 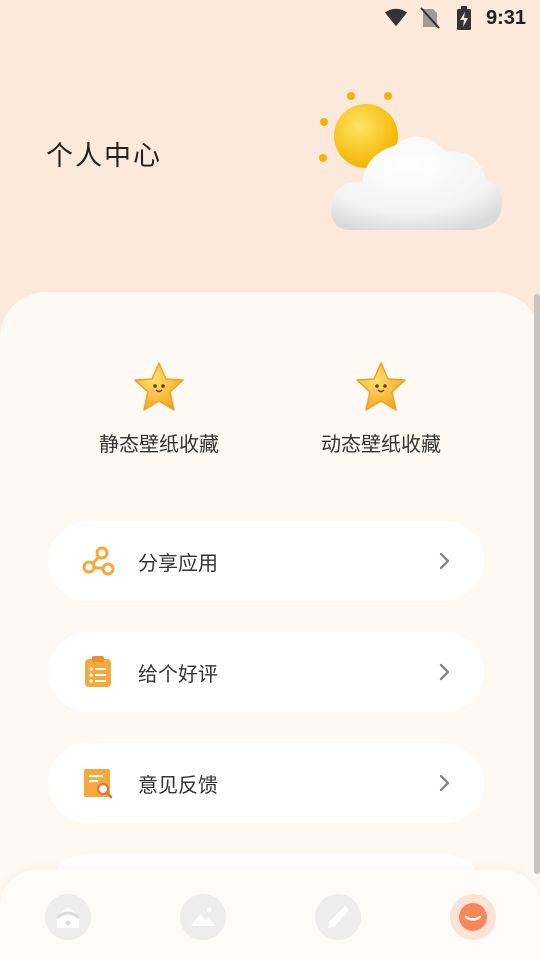 I want to click on share-icon, so click(x=98, y=561).